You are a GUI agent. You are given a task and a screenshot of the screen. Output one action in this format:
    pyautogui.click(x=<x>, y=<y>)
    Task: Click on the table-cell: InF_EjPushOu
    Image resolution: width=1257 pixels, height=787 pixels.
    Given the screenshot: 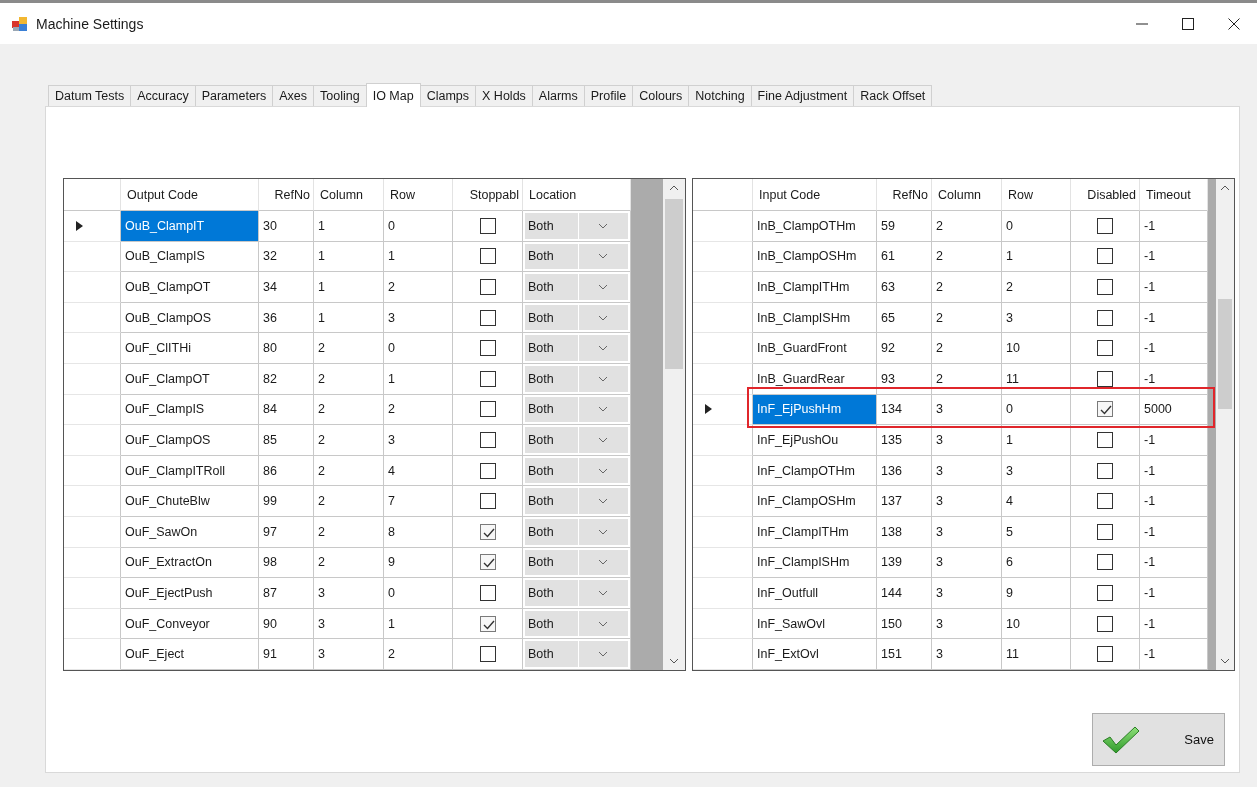 What is the action you would take?
    pyautogui.click(x=815, y=440)
    